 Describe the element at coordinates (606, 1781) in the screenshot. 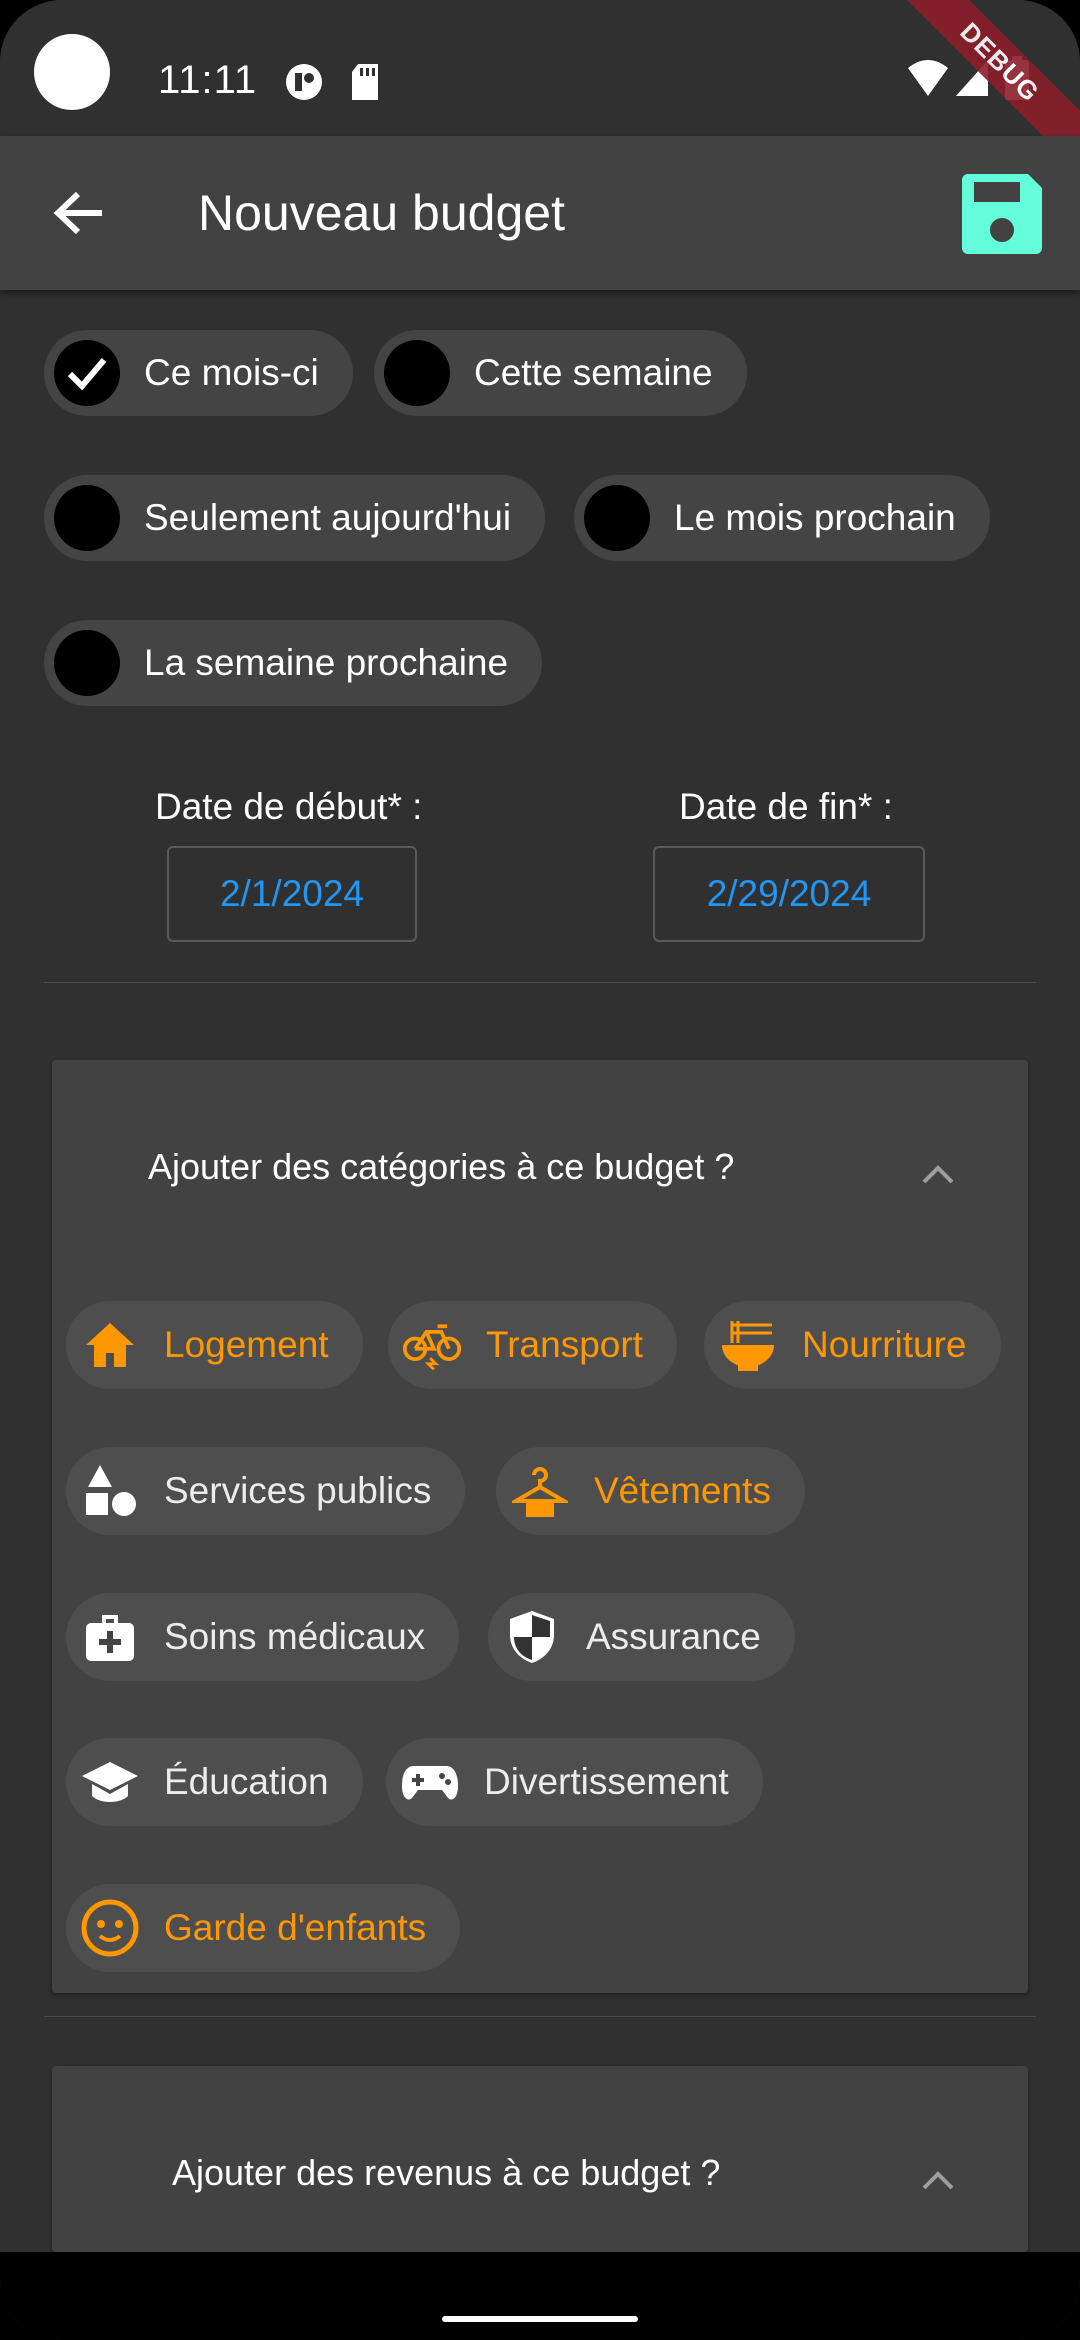

I see `category-label: Divertissement` at that location.